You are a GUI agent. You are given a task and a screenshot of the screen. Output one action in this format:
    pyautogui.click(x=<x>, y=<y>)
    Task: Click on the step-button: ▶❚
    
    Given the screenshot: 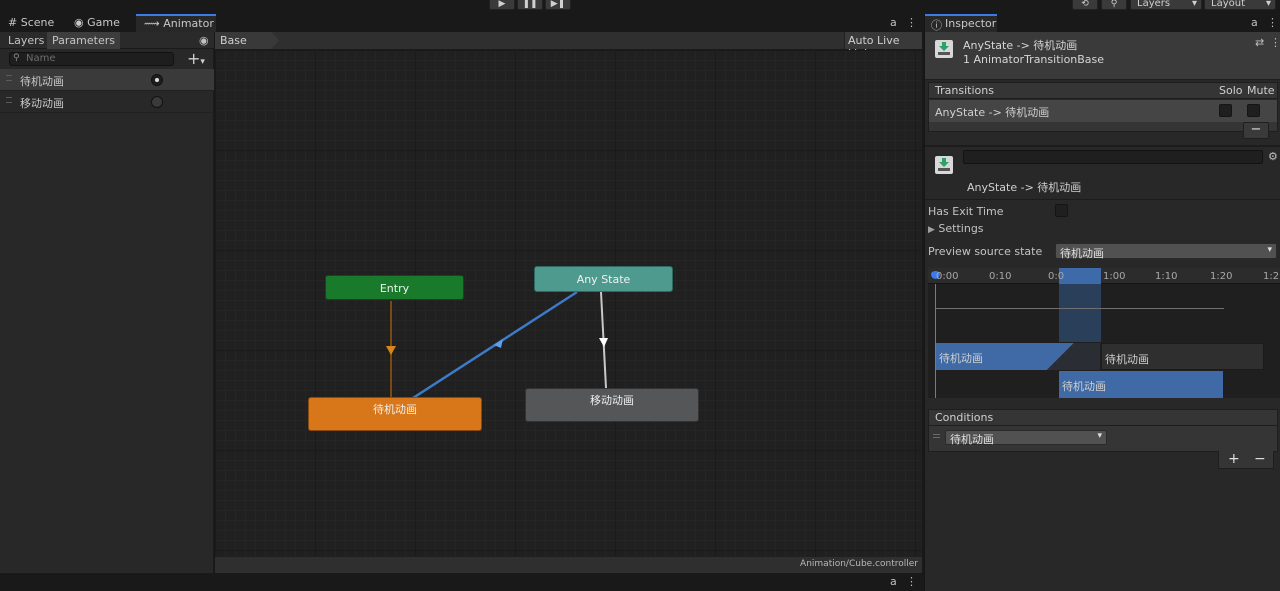 What is the action you would take?
    pyautogui.click(x=558, y=5)
    